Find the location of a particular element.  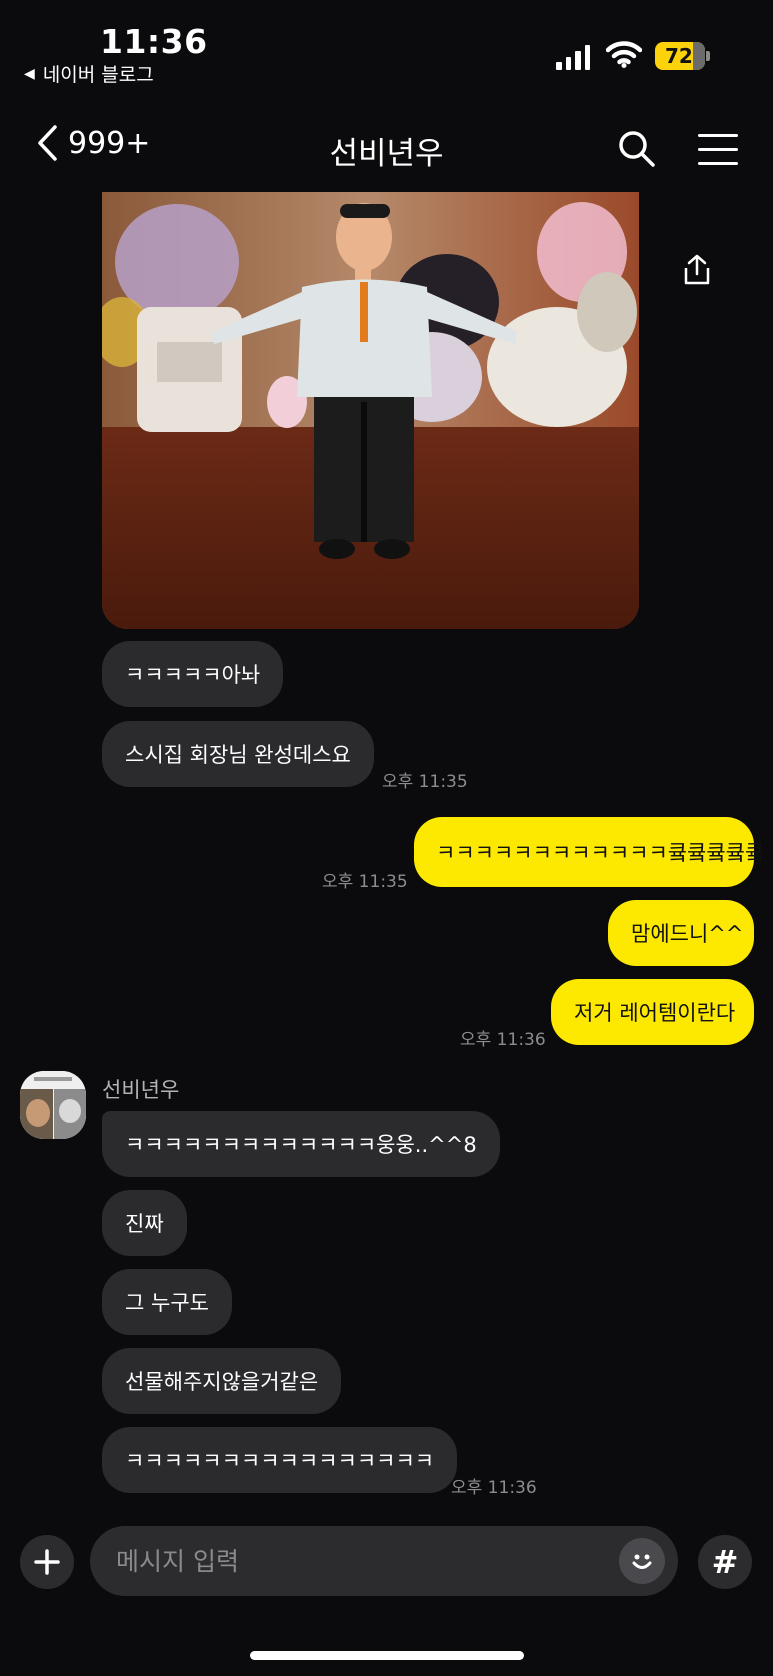

battery-level: 72 is located at coordinates (679, 56).